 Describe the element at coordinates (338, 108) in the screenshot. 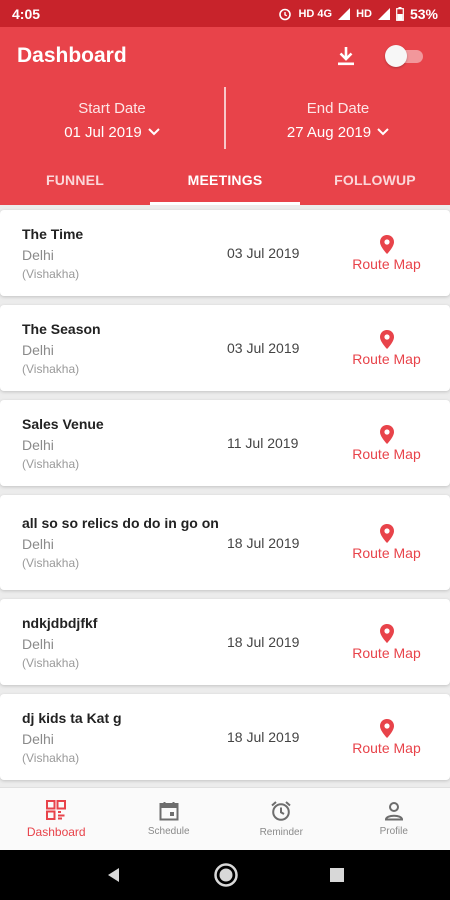

I see `end-date-label: End Date` at that location.